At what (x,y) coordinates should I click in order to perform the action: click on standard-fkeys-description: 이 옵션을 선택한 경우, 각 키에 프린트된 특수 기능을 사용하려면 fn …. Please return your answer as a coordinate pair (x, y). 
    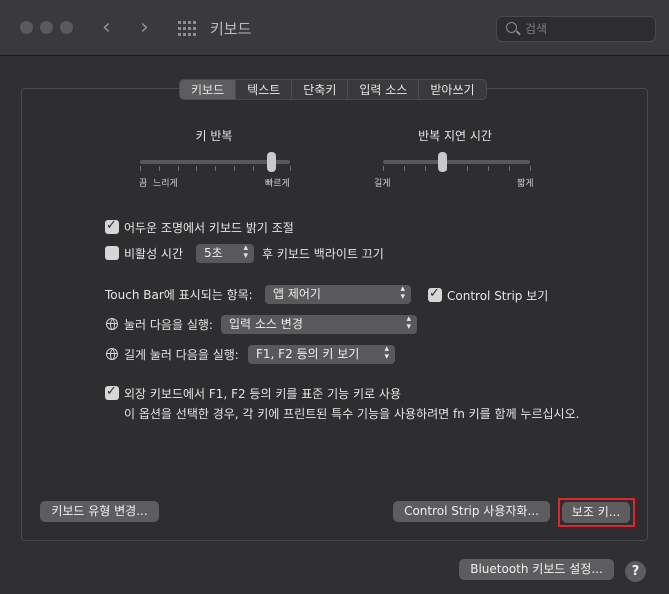
    Looking at the image, I should click on (352, 414).